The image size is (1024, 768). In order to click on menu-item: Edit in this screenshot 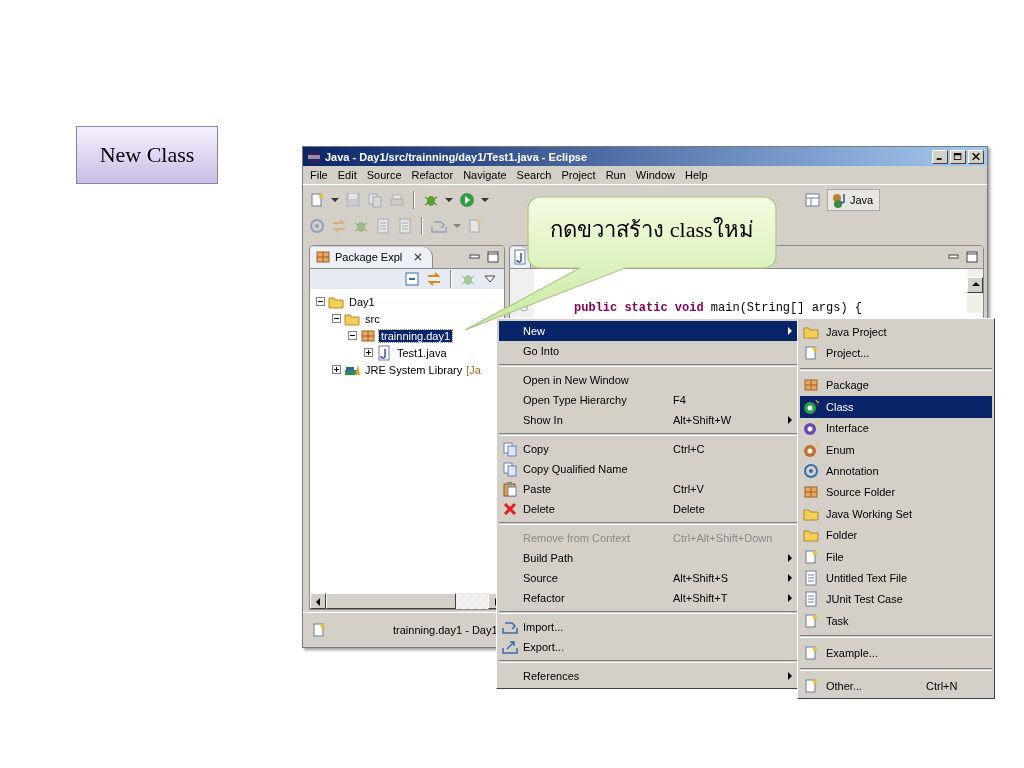, I will do `click(347, 175)`.